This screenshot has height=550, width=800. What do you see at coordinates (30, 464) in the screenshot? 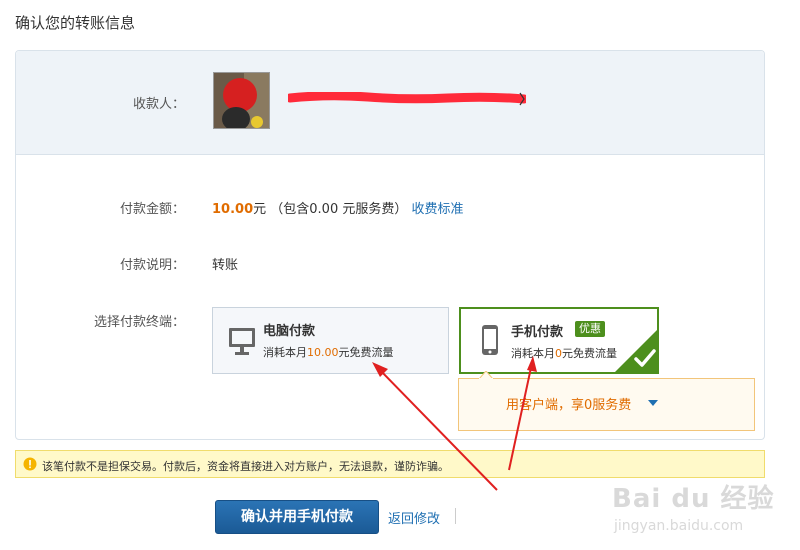
I see `warning-icon` at bounding box center [30, 464].